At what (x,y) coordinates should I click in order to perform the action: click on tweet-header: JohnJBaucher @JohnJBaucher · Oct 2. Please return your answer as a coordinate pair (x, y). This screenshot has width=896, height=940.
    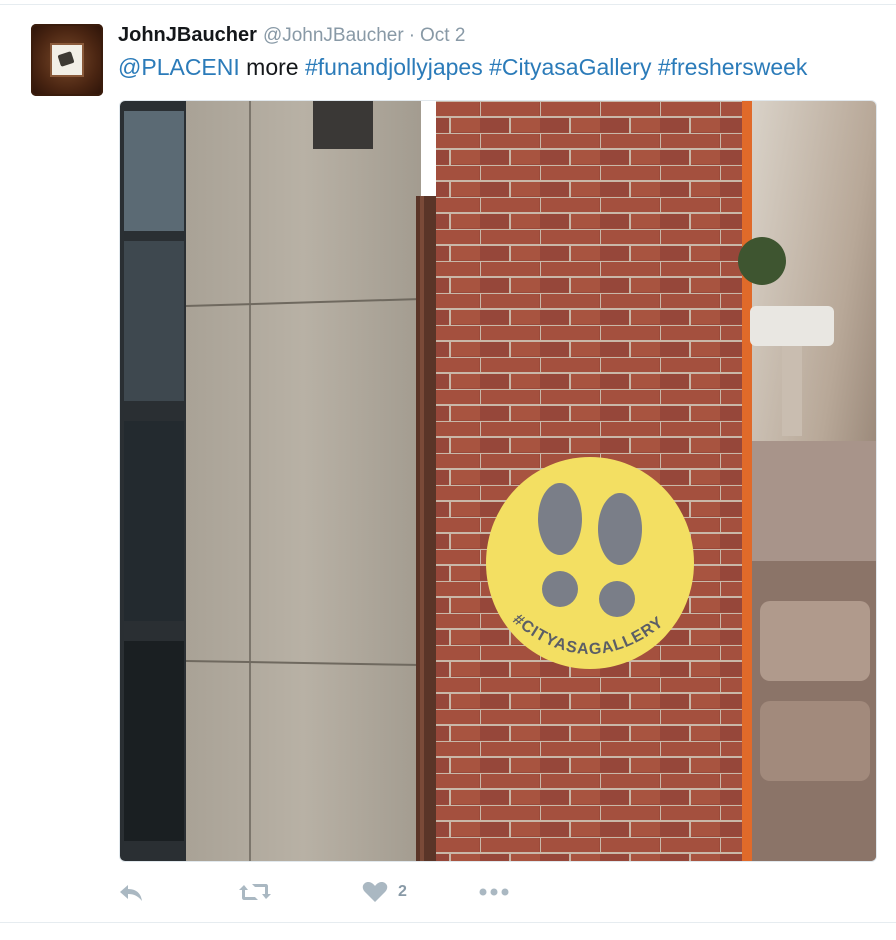
    Looking at the image, I should click on (291, 37).